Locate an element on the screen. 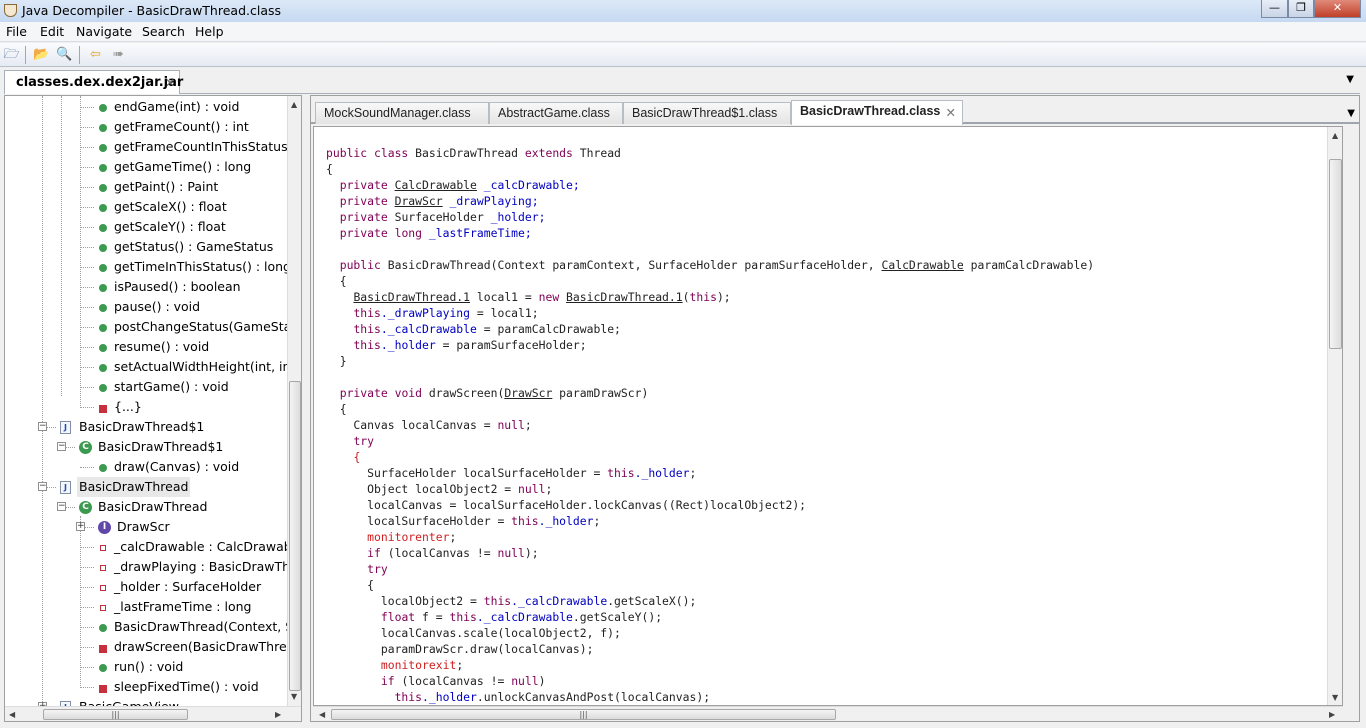  menu-file: File is located at coordinates (16, 31).